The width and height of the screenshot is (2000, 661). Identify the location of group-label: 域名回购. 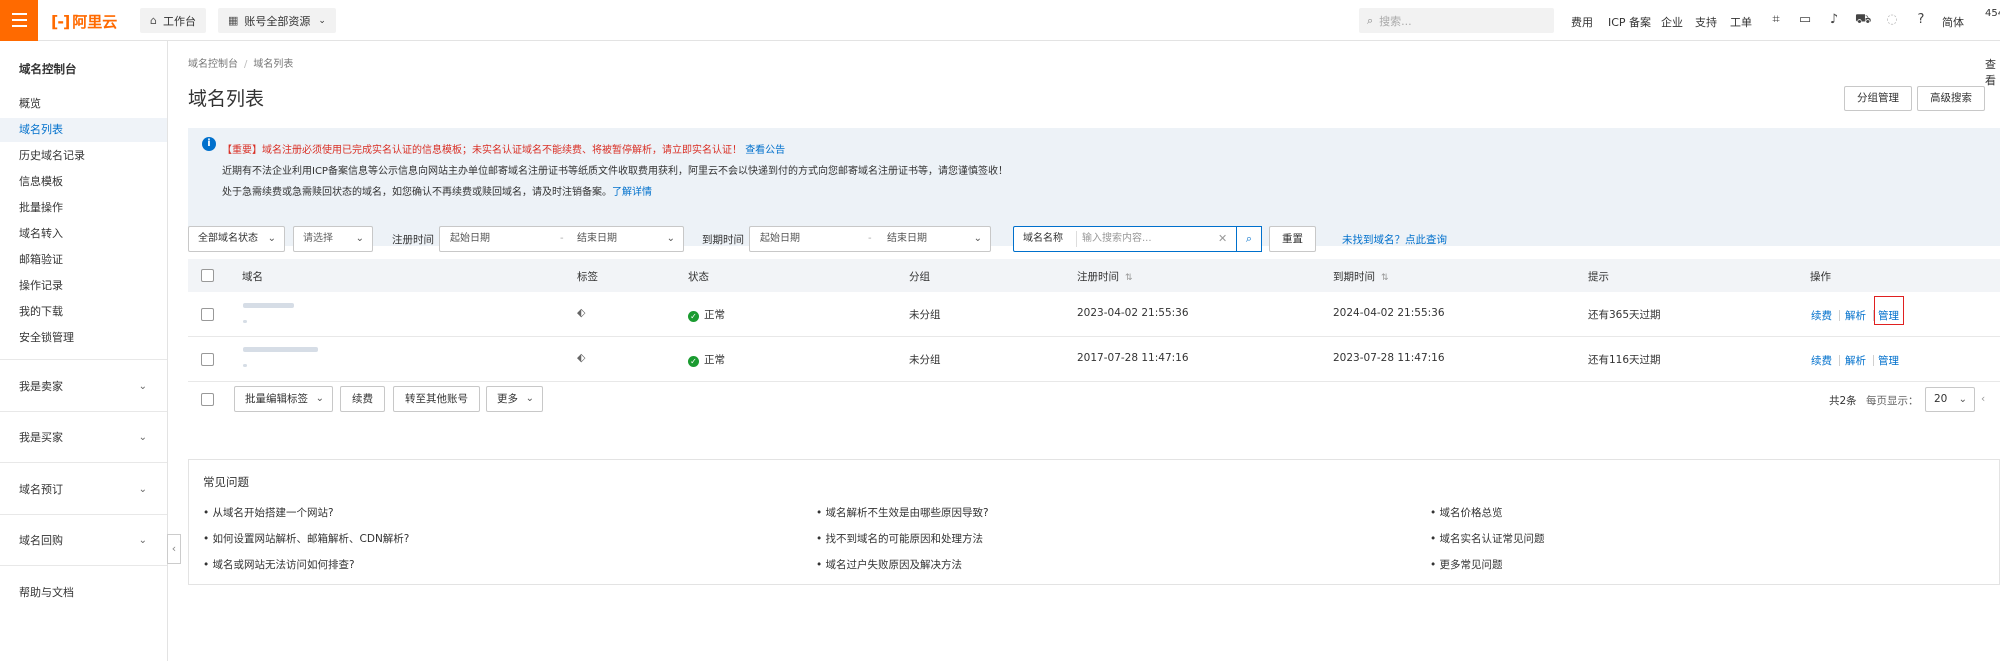
(41, 540).